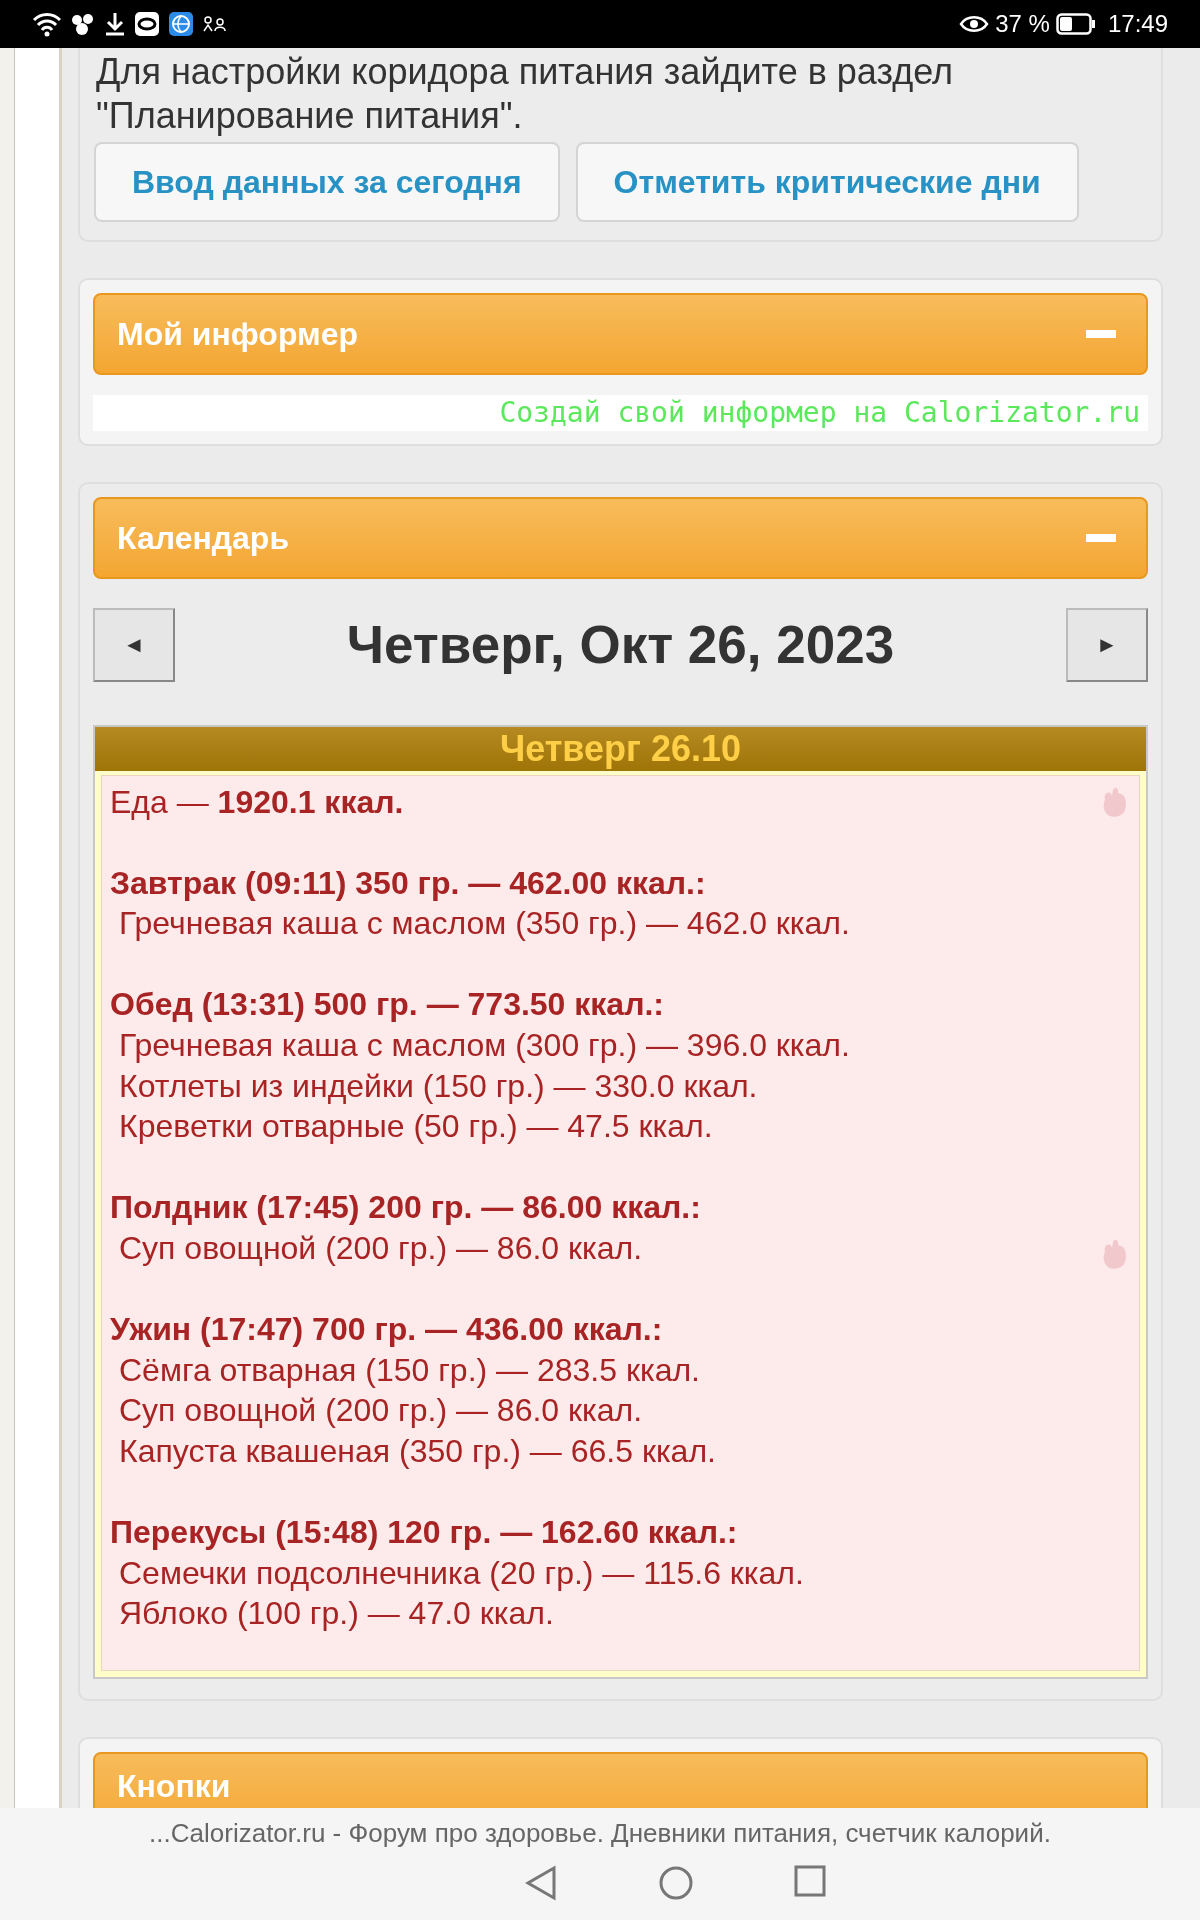  What do you see at coordinates (387, 1005) in the screenshot?
I see `meal-title: Обед (13:31) 500 гр. — 773.50 ккал.:` at bounding box center [387, 1005].